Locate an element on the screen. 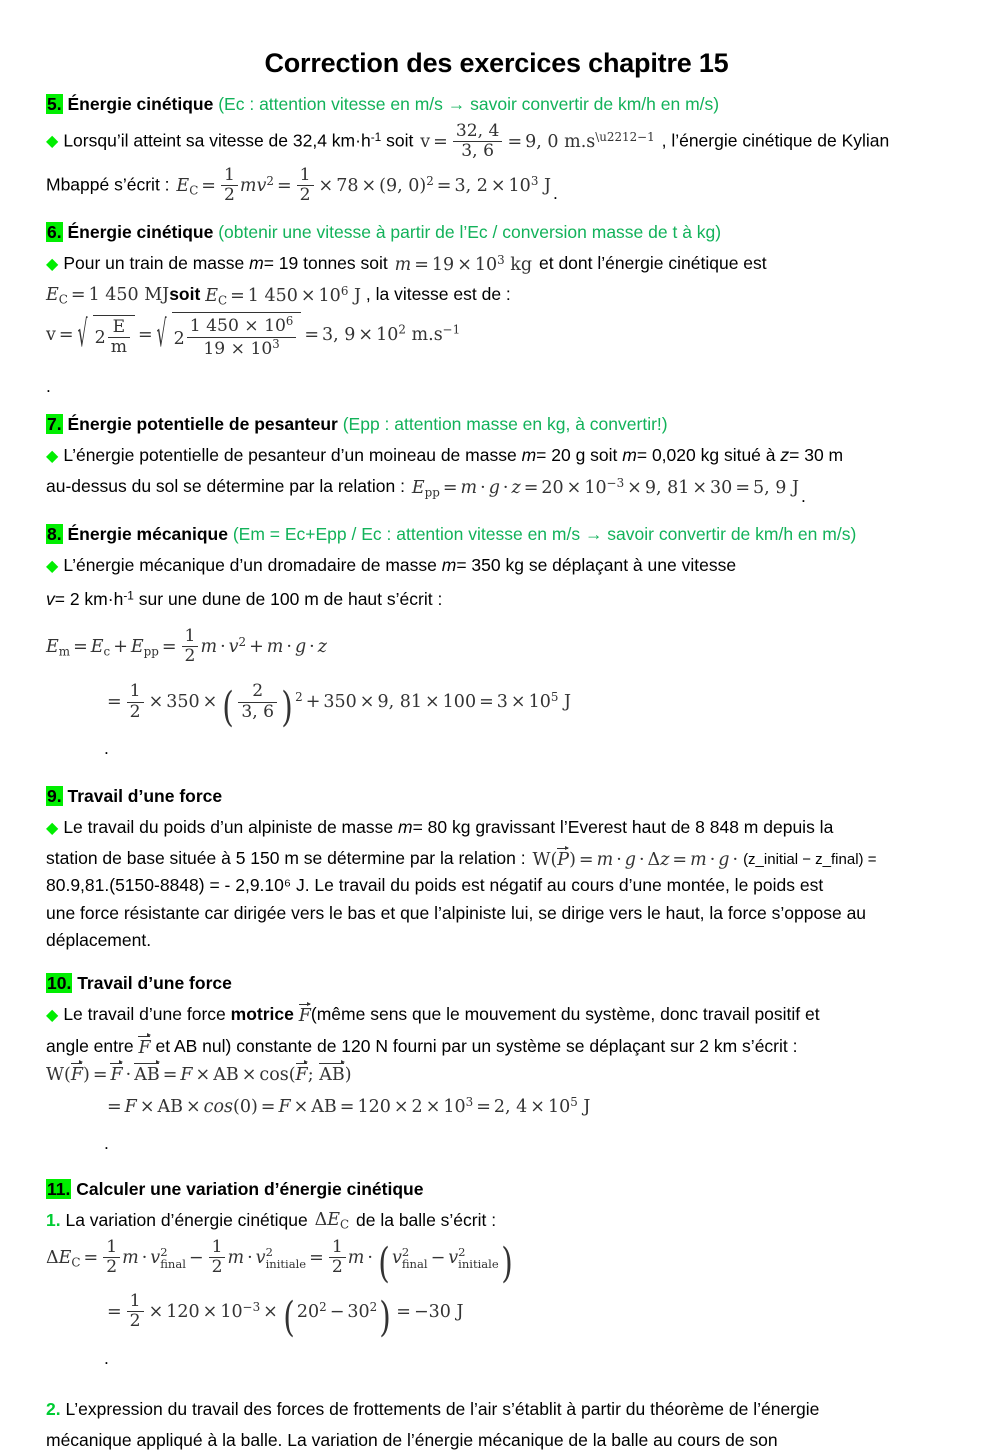  formula-energie-cinetique-kylian: EC = 1 2 mv2 = 1 2 × 78 × (9, 0)2 = 3, 2 × 103 J is located at coordinates (363, 184).